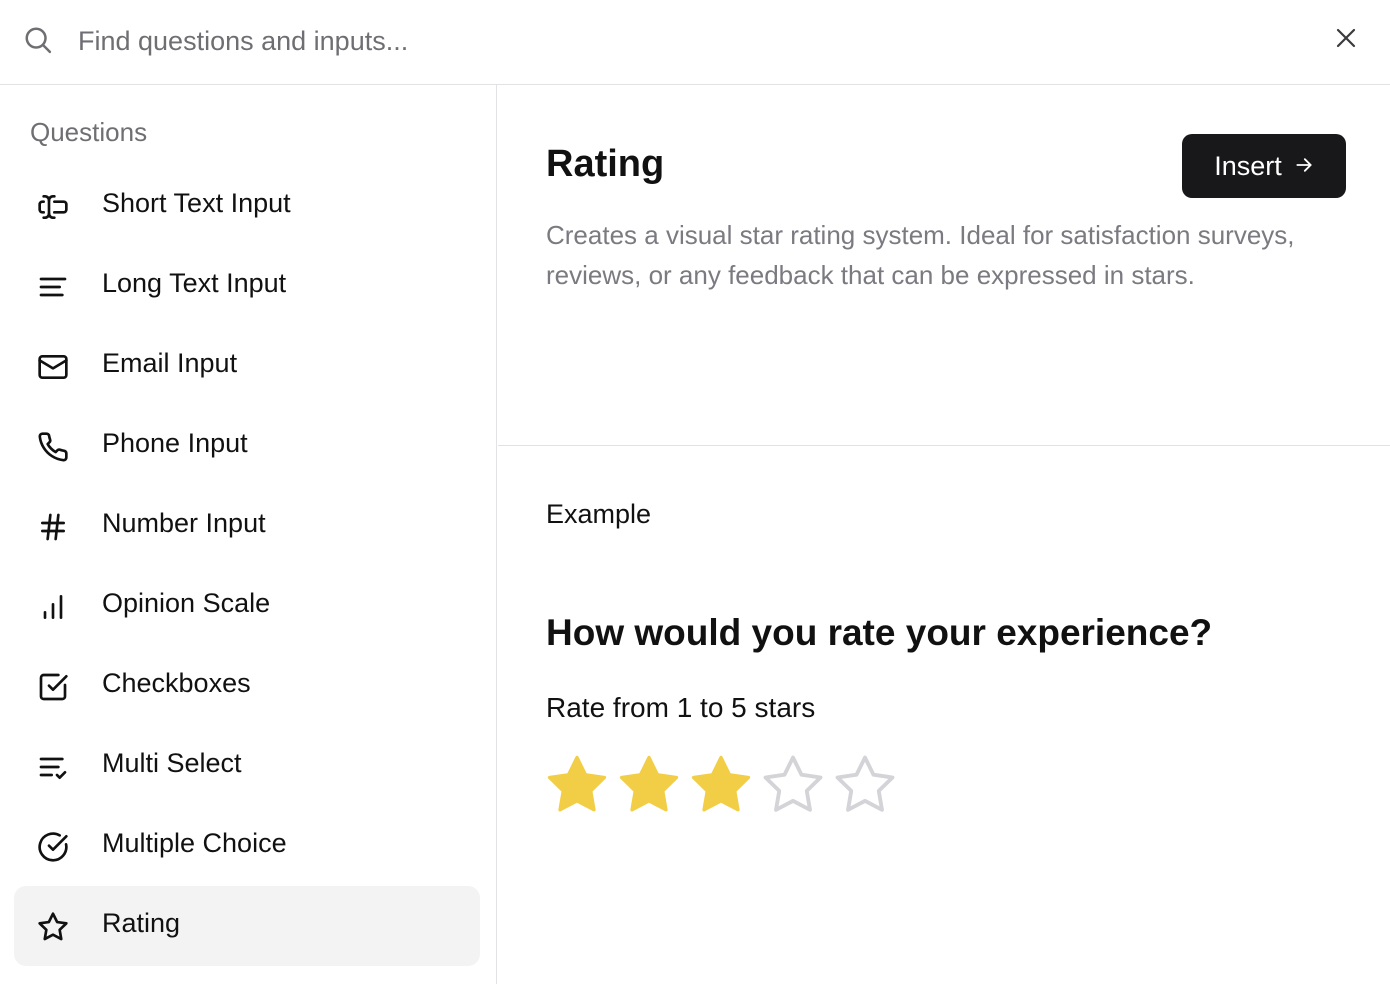 This screenshot has width=1390, height=984. I want to click on hash-icon, so click(53, 527).